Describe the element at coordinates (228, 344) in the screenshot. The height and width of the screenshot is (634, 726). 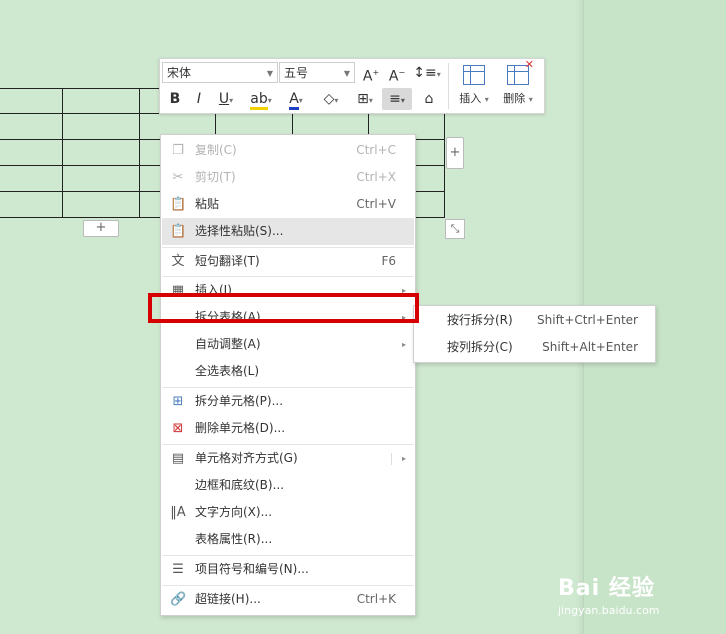
I see `menu-item-label: 自动调整(A)` at that location.